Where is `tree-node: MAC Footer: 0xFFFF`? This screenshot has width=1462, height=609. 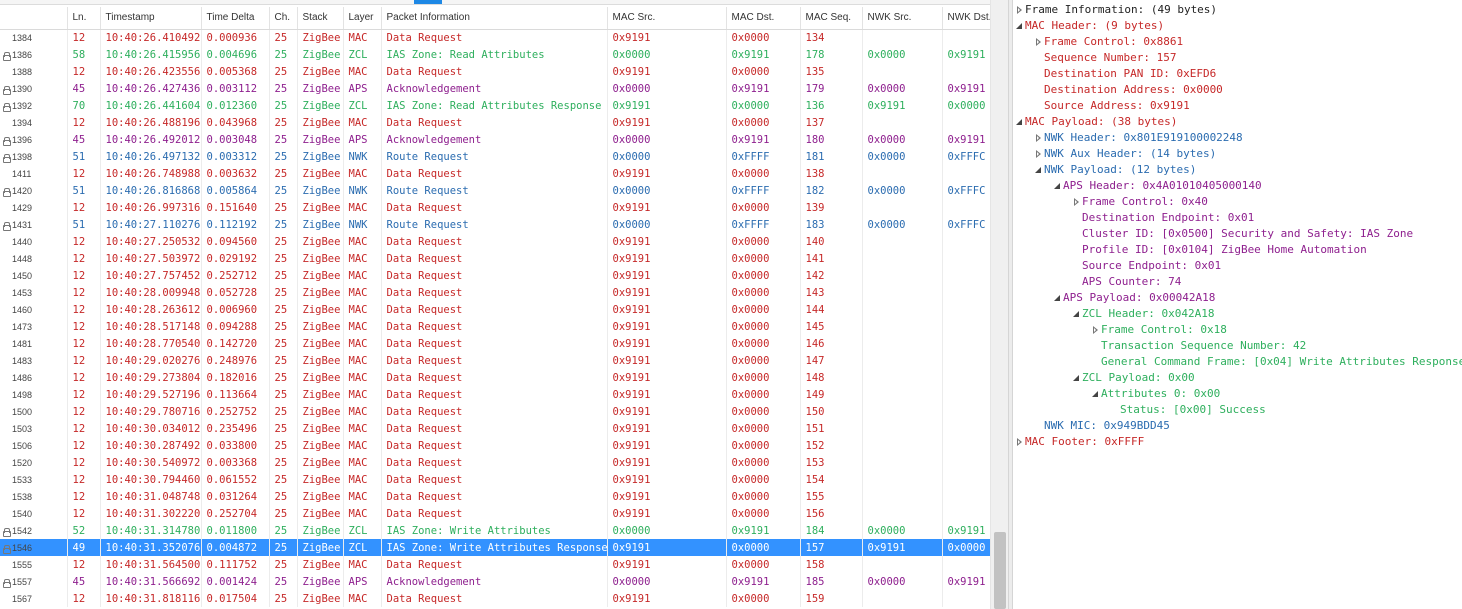 tree-node: MAC Footer: 0xFFFF is located at coordinates (1237, 442).